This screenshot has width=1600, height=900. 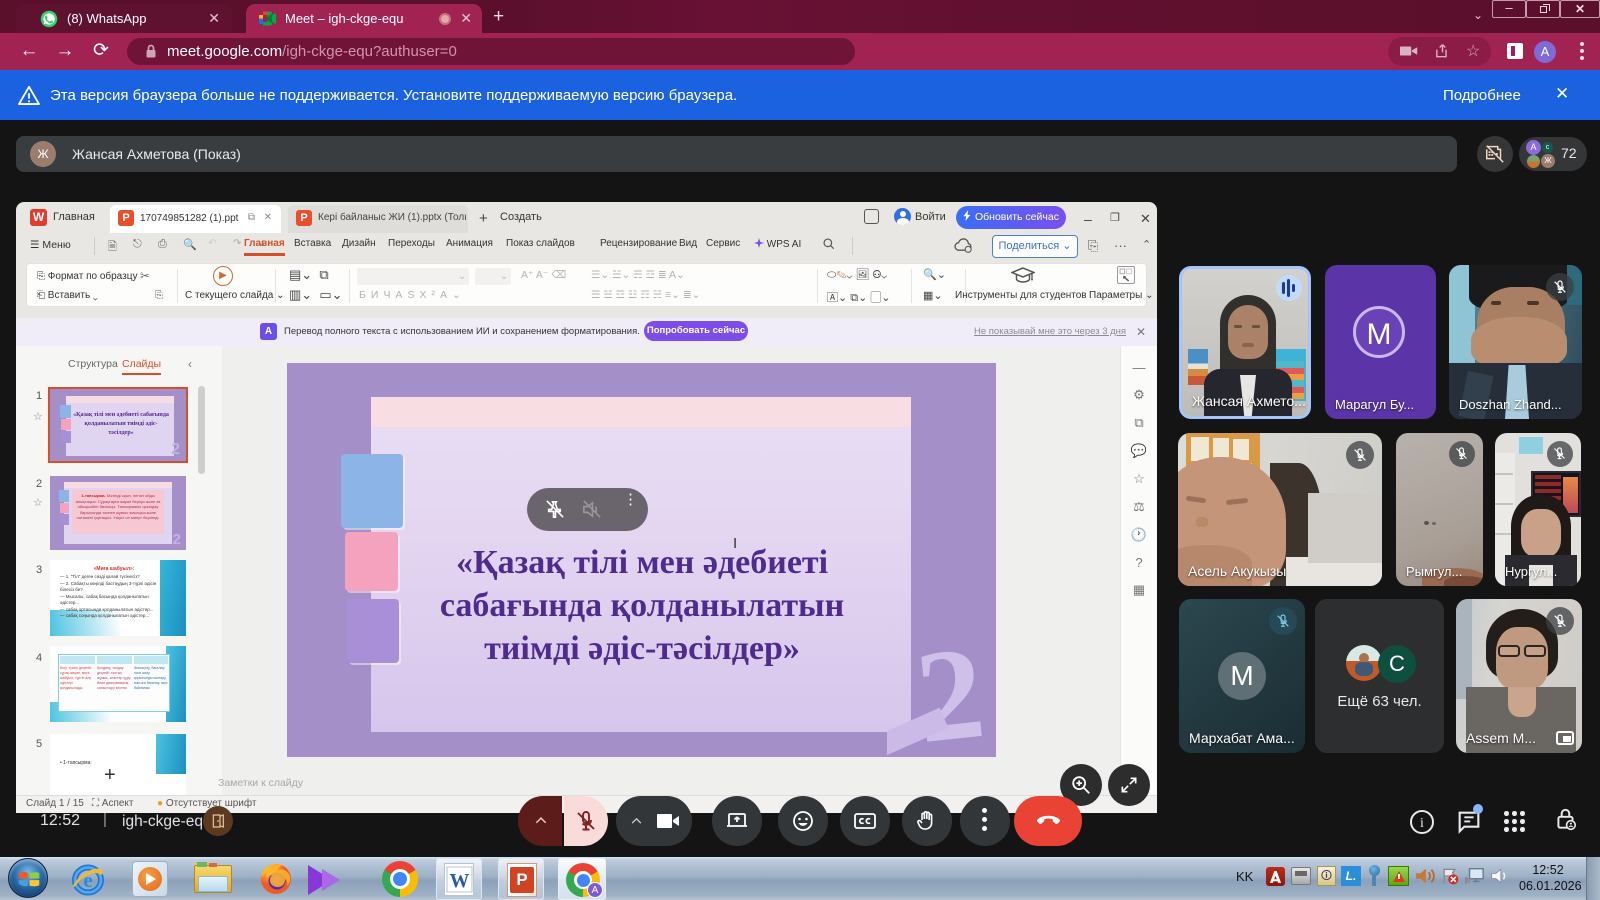 I want to click on svg-text: W, so click(x=460, y=881).